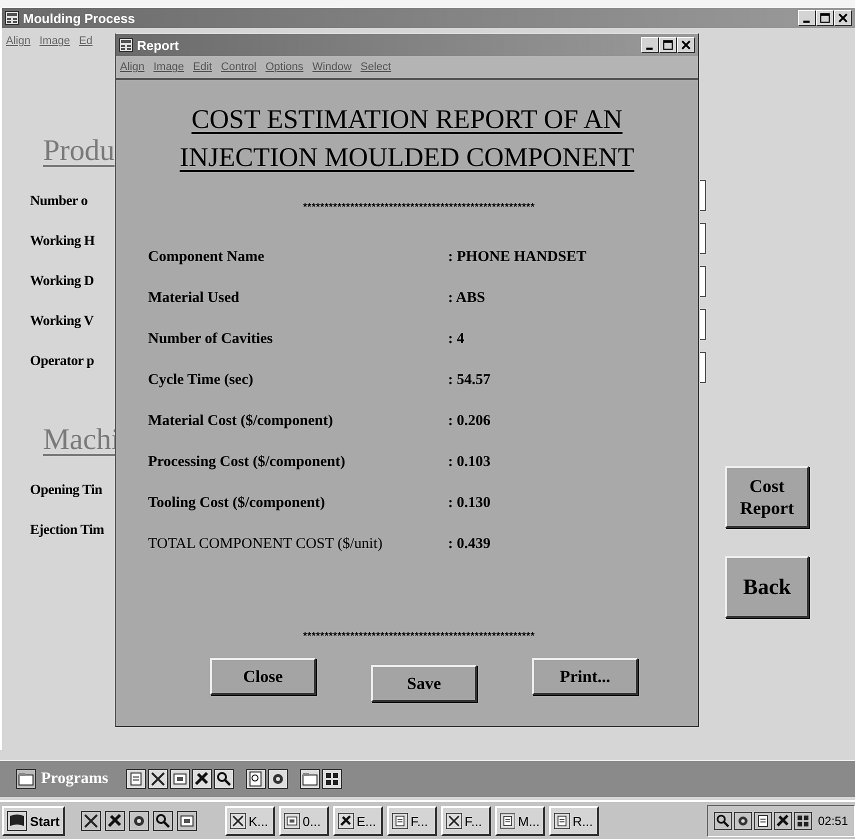 This screenshot has height=839, width=855. I want to click on report-heading: INJECTION MOULDED COMPONENT, so click(407, 157).